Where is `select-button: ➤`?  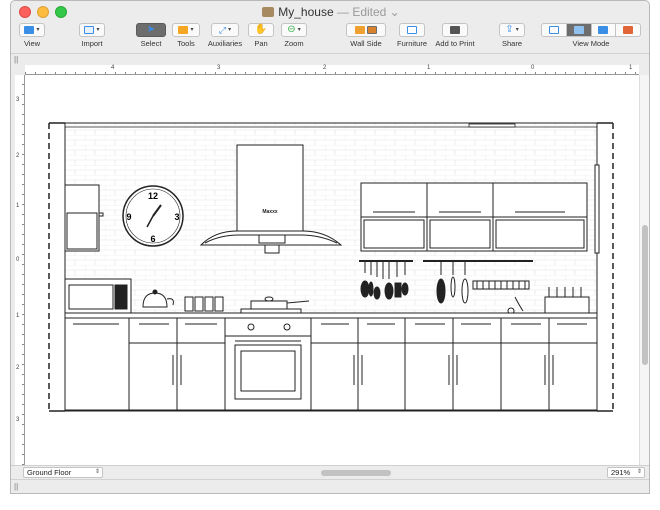
select-button: ➤ is located at coordinates (151, 30).